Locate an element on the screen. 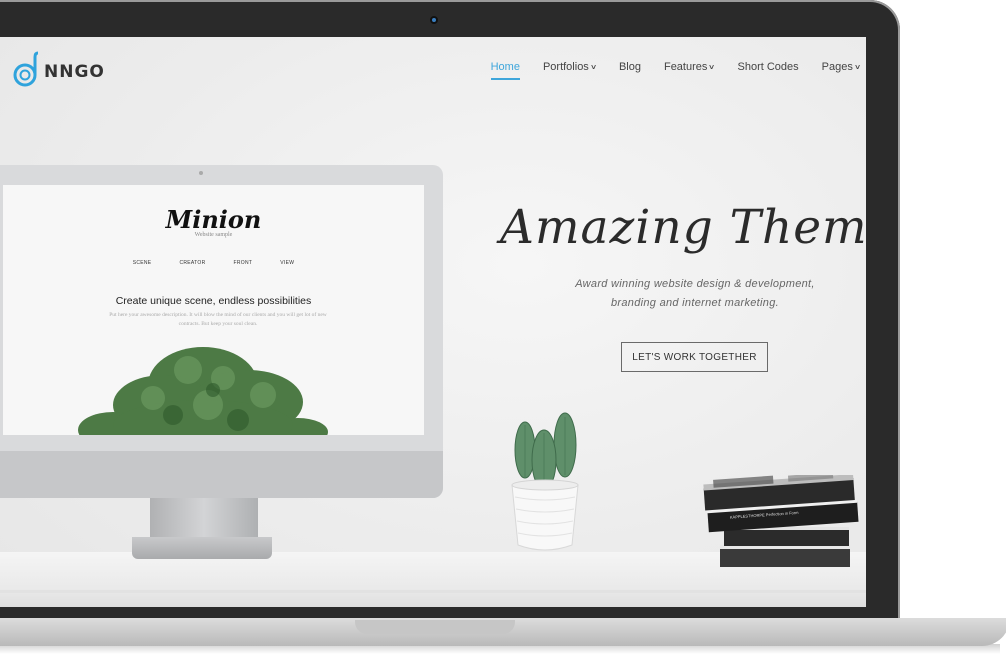 The image size is (1006, 658). nav-item-home: Home is located at coordinates (505, 70).